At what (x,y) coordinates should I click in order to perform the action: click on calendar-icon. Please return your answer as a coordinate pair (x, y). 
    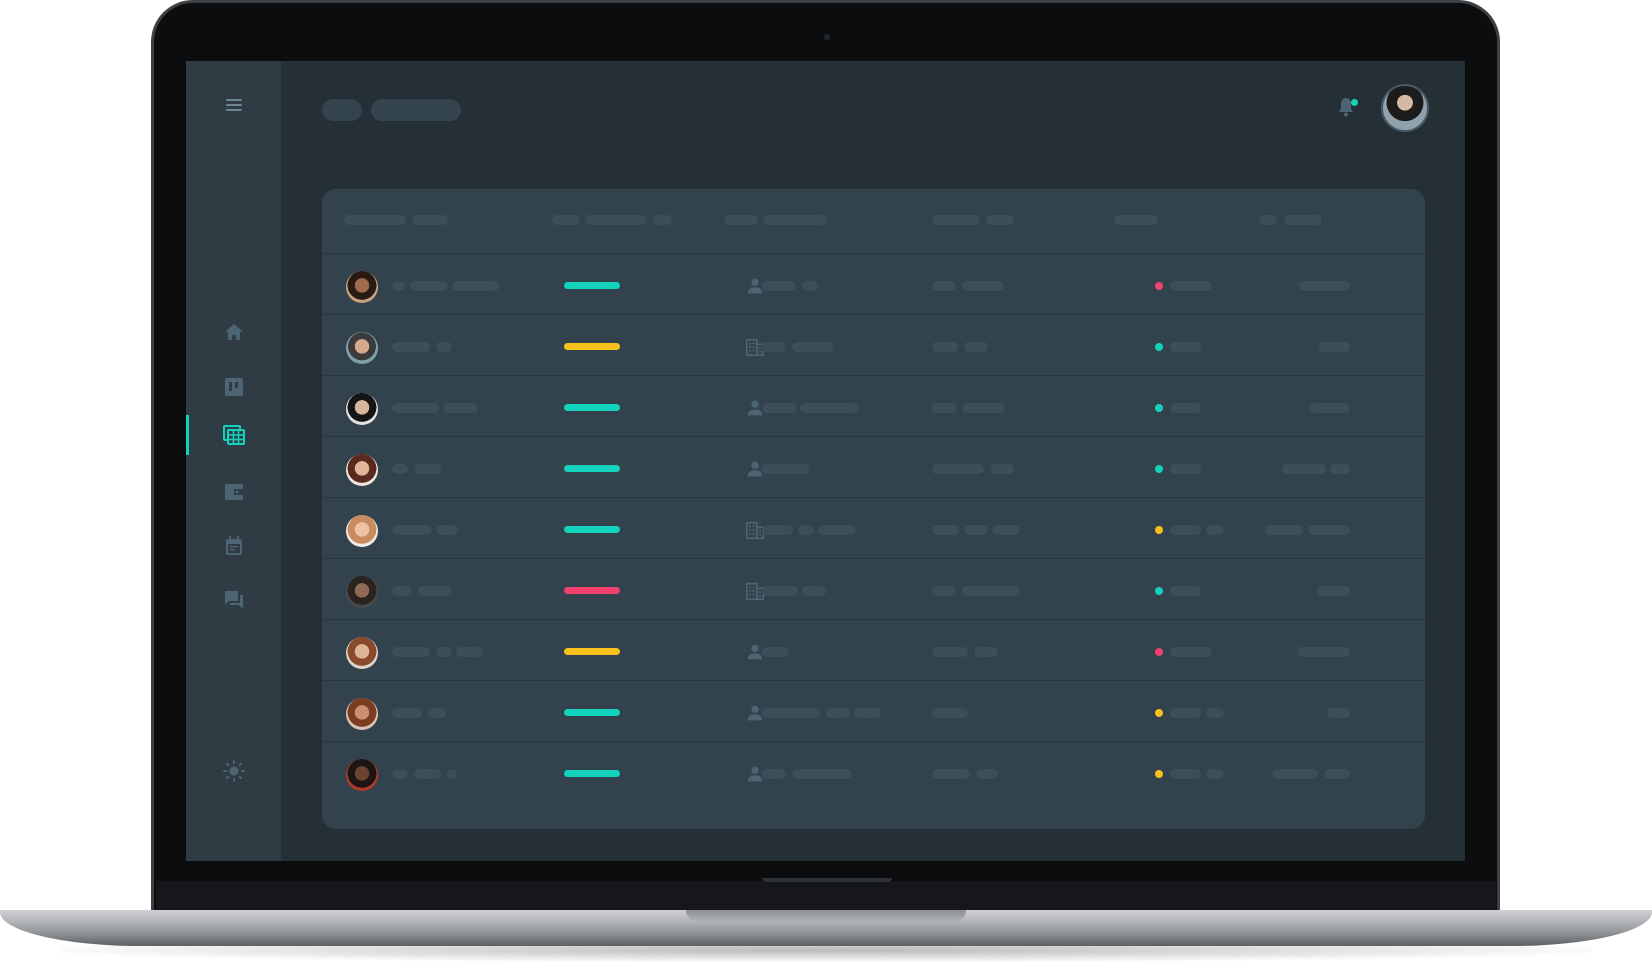
    Looking at the image, I should click on (234, 546).